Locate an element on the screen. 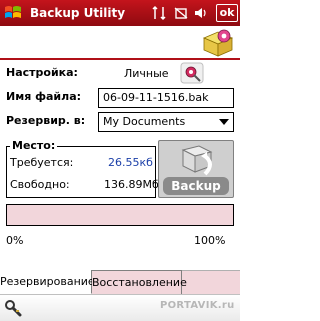 This screenshot has width=320, height=321. required-label: Требуется: is located at coordinates (42, 162).